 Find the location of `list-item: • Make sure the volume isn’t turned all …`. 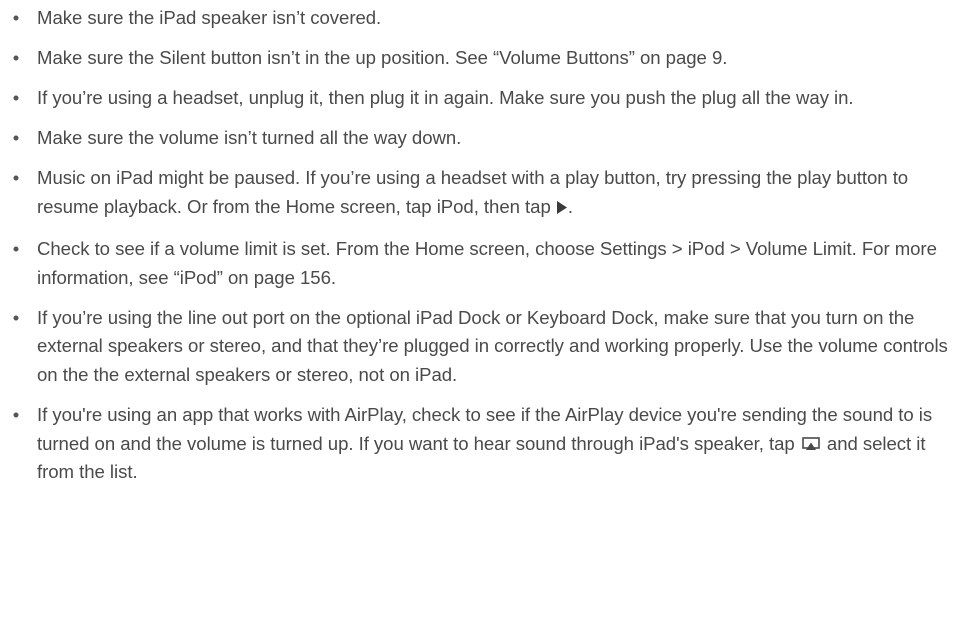

list-item: • Make sure the volume isn’t turned all … is located at coordinates (482, 138).